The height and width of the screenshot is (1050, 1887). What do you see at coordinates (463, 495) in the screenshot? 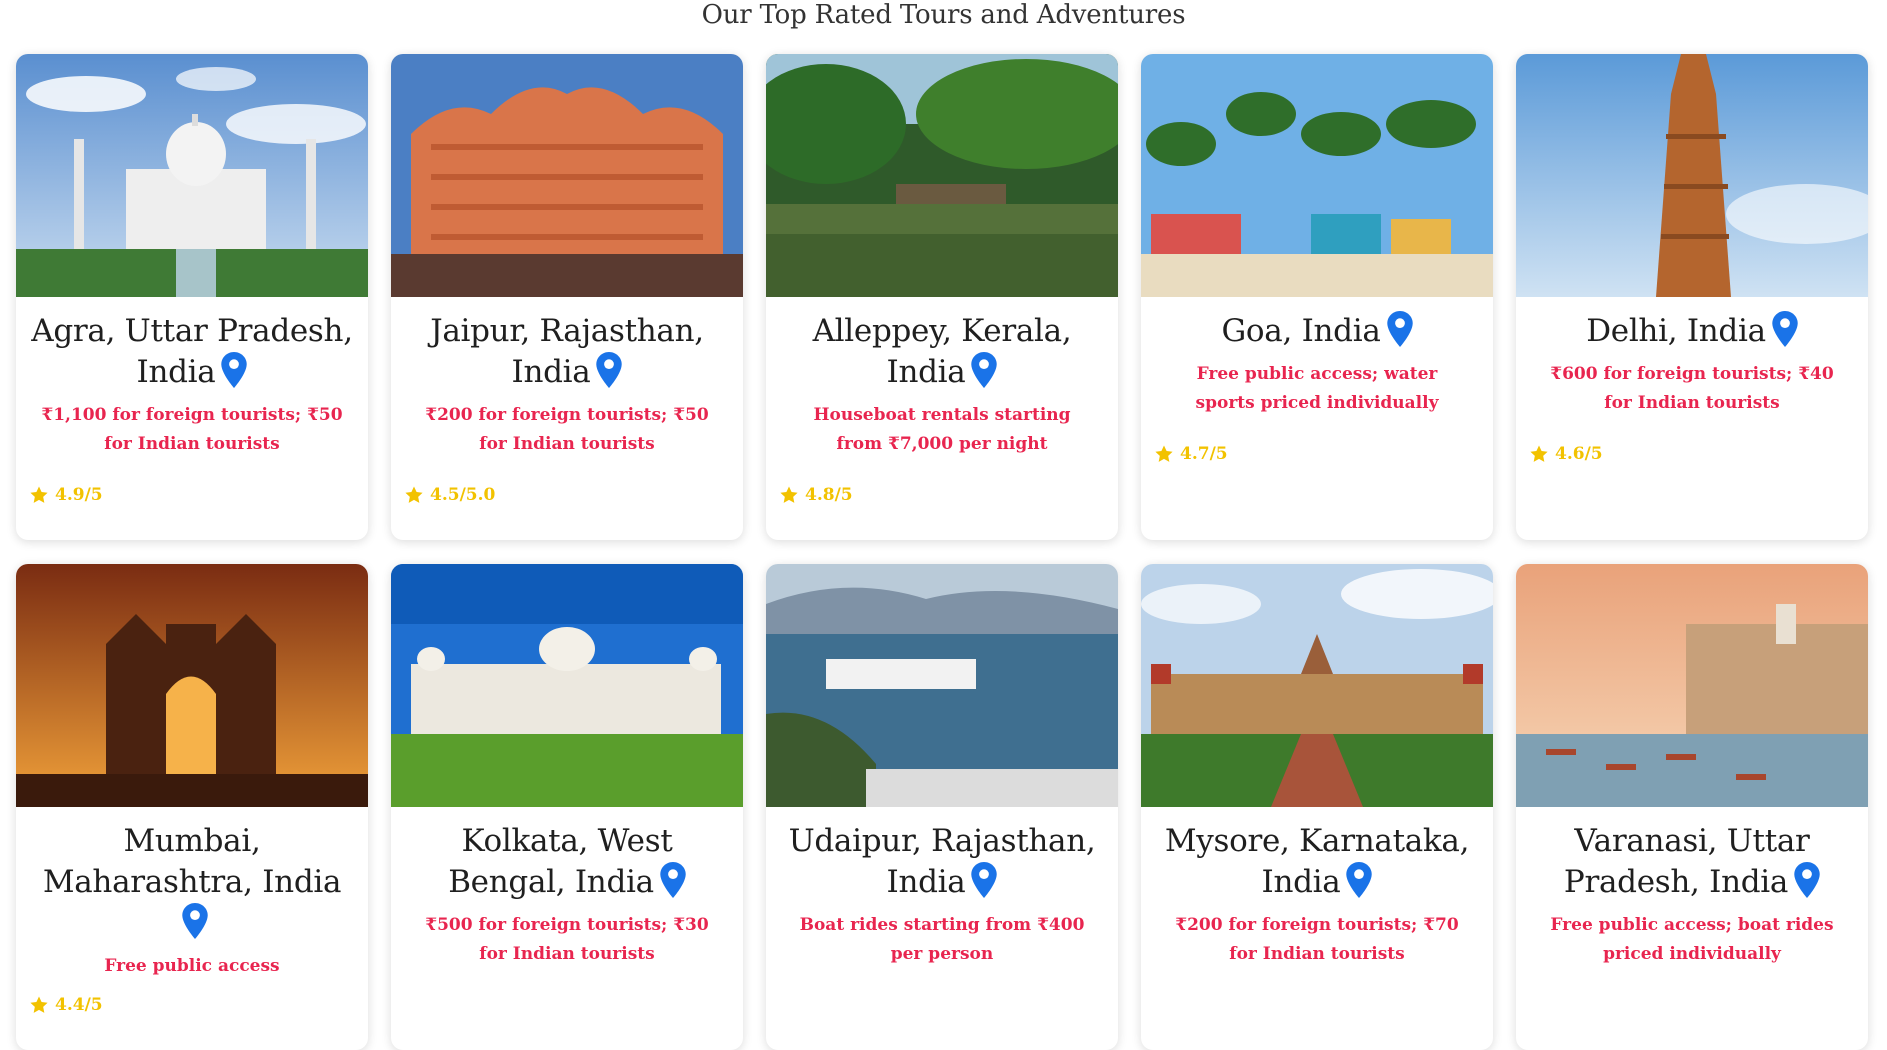
I see `rating-value: 4.5/5.0` at bounding box center [463, 495].